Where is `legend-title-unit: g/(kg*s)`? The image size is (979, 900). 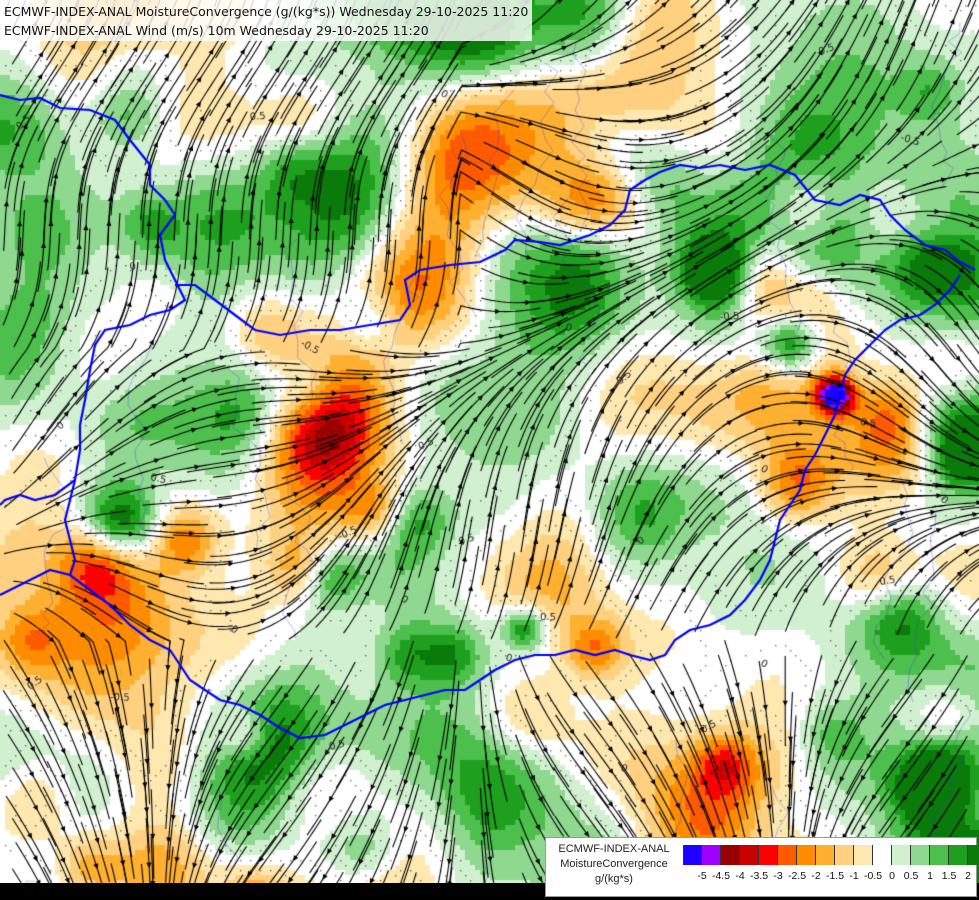
legend-title-unit: g/(kg*s) is located at coordinates (614, 879).